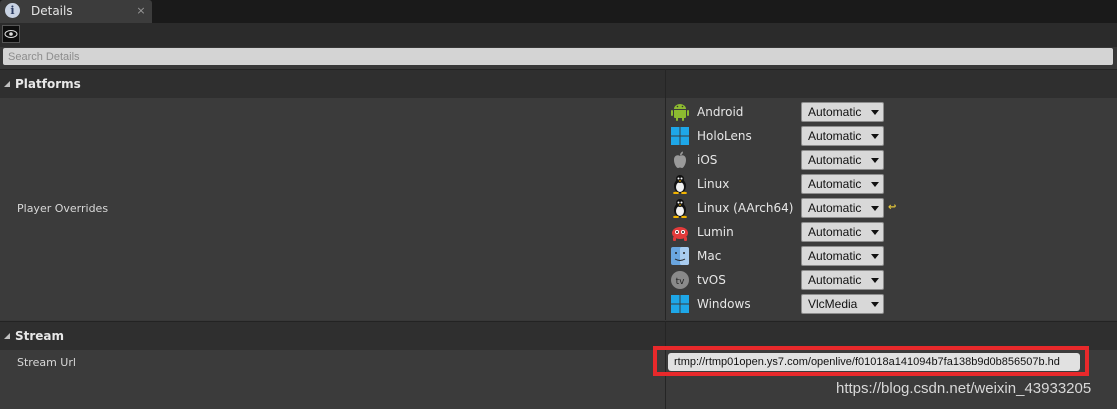  What do you see at coordinates (680, 256) in the screenshot?
I see `mac-icon` at bounding box center [680, 256].